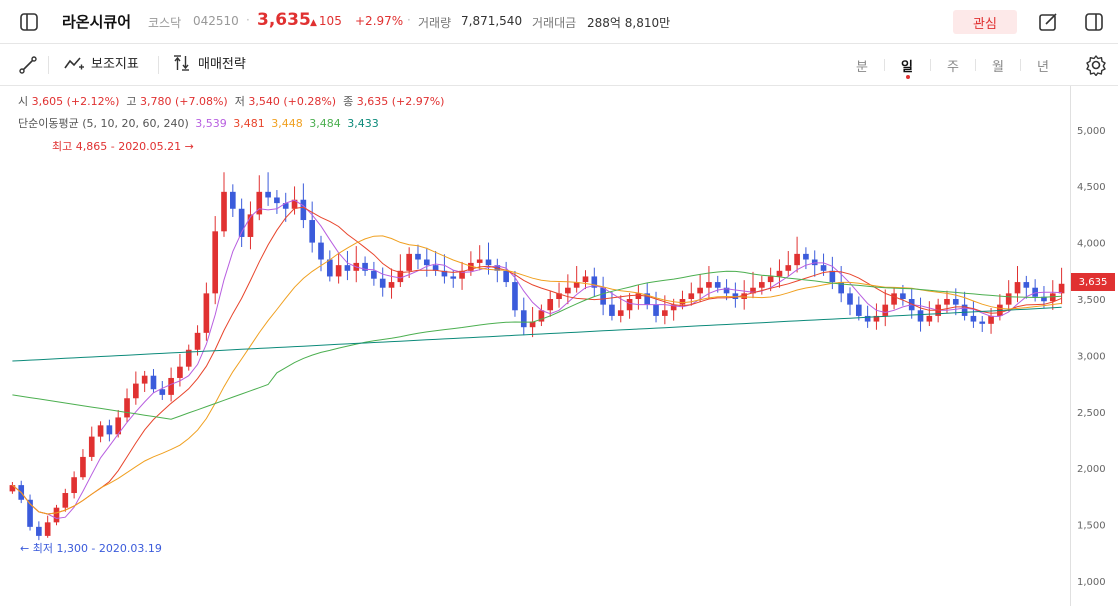  What do you see at coordinates (998, 65) in the screenshot?
I see `tab-month: 월` at bounding box center [998, 65].